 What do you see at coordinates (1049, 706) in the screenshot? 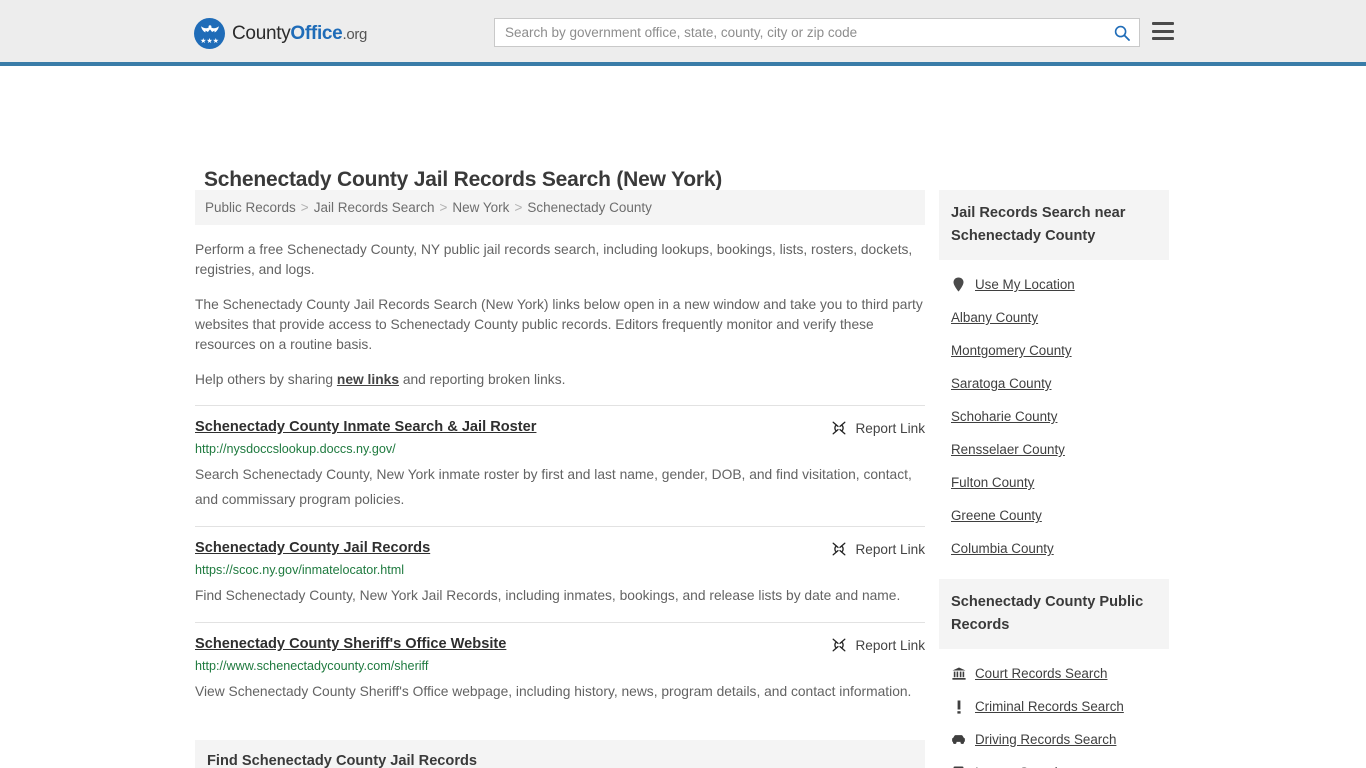
I see `sidebar-item-label: Criminal Records Search` at bounding box center [1049, 706].